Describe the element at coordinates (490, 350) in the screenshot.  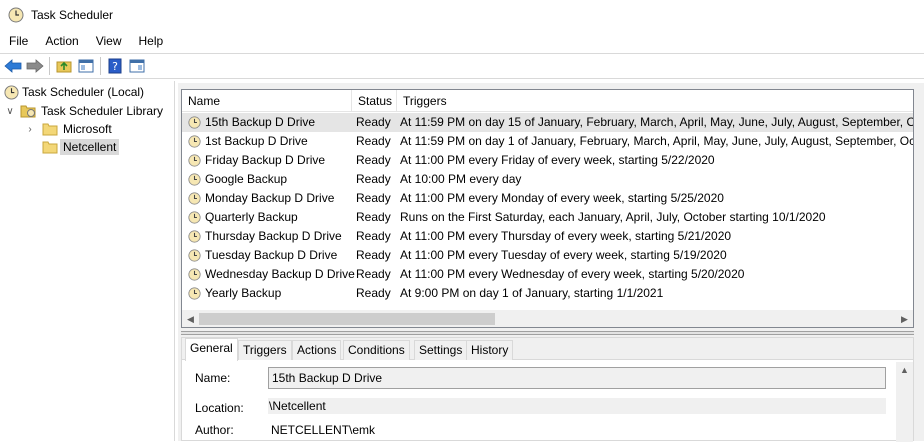
I see `tab-history: History` at that location.